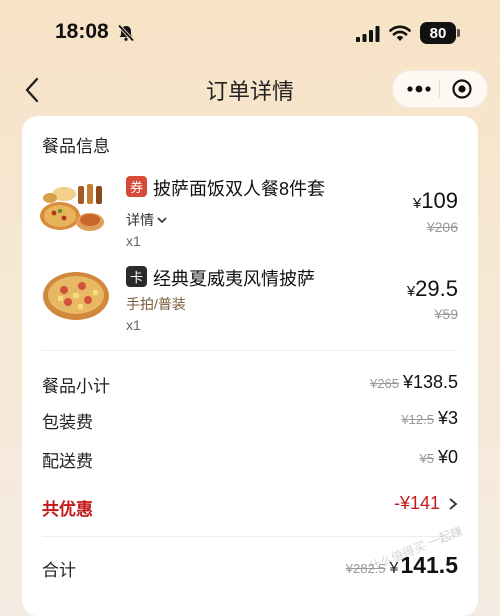  I want to click on subtotal-amount: ¥138.5, so click(430, 382).